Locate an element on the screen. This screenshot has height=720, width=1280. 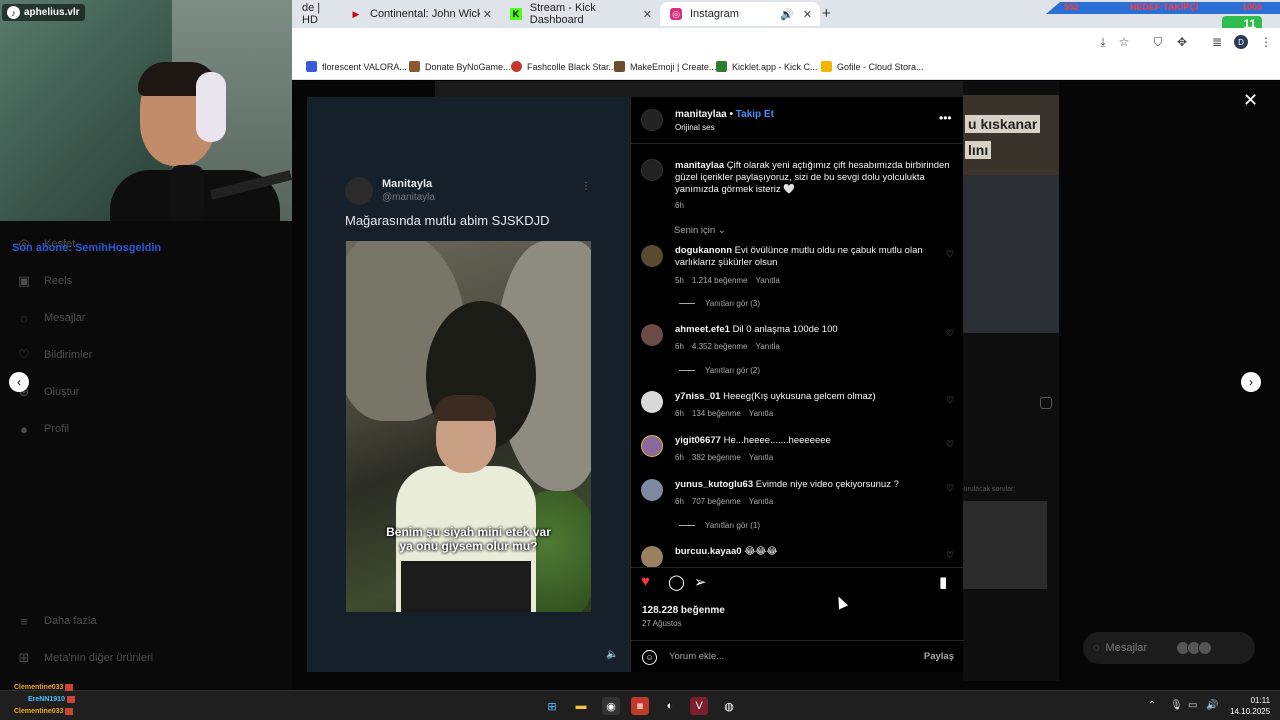
message-avatars is located at coordinates (1194, 648).